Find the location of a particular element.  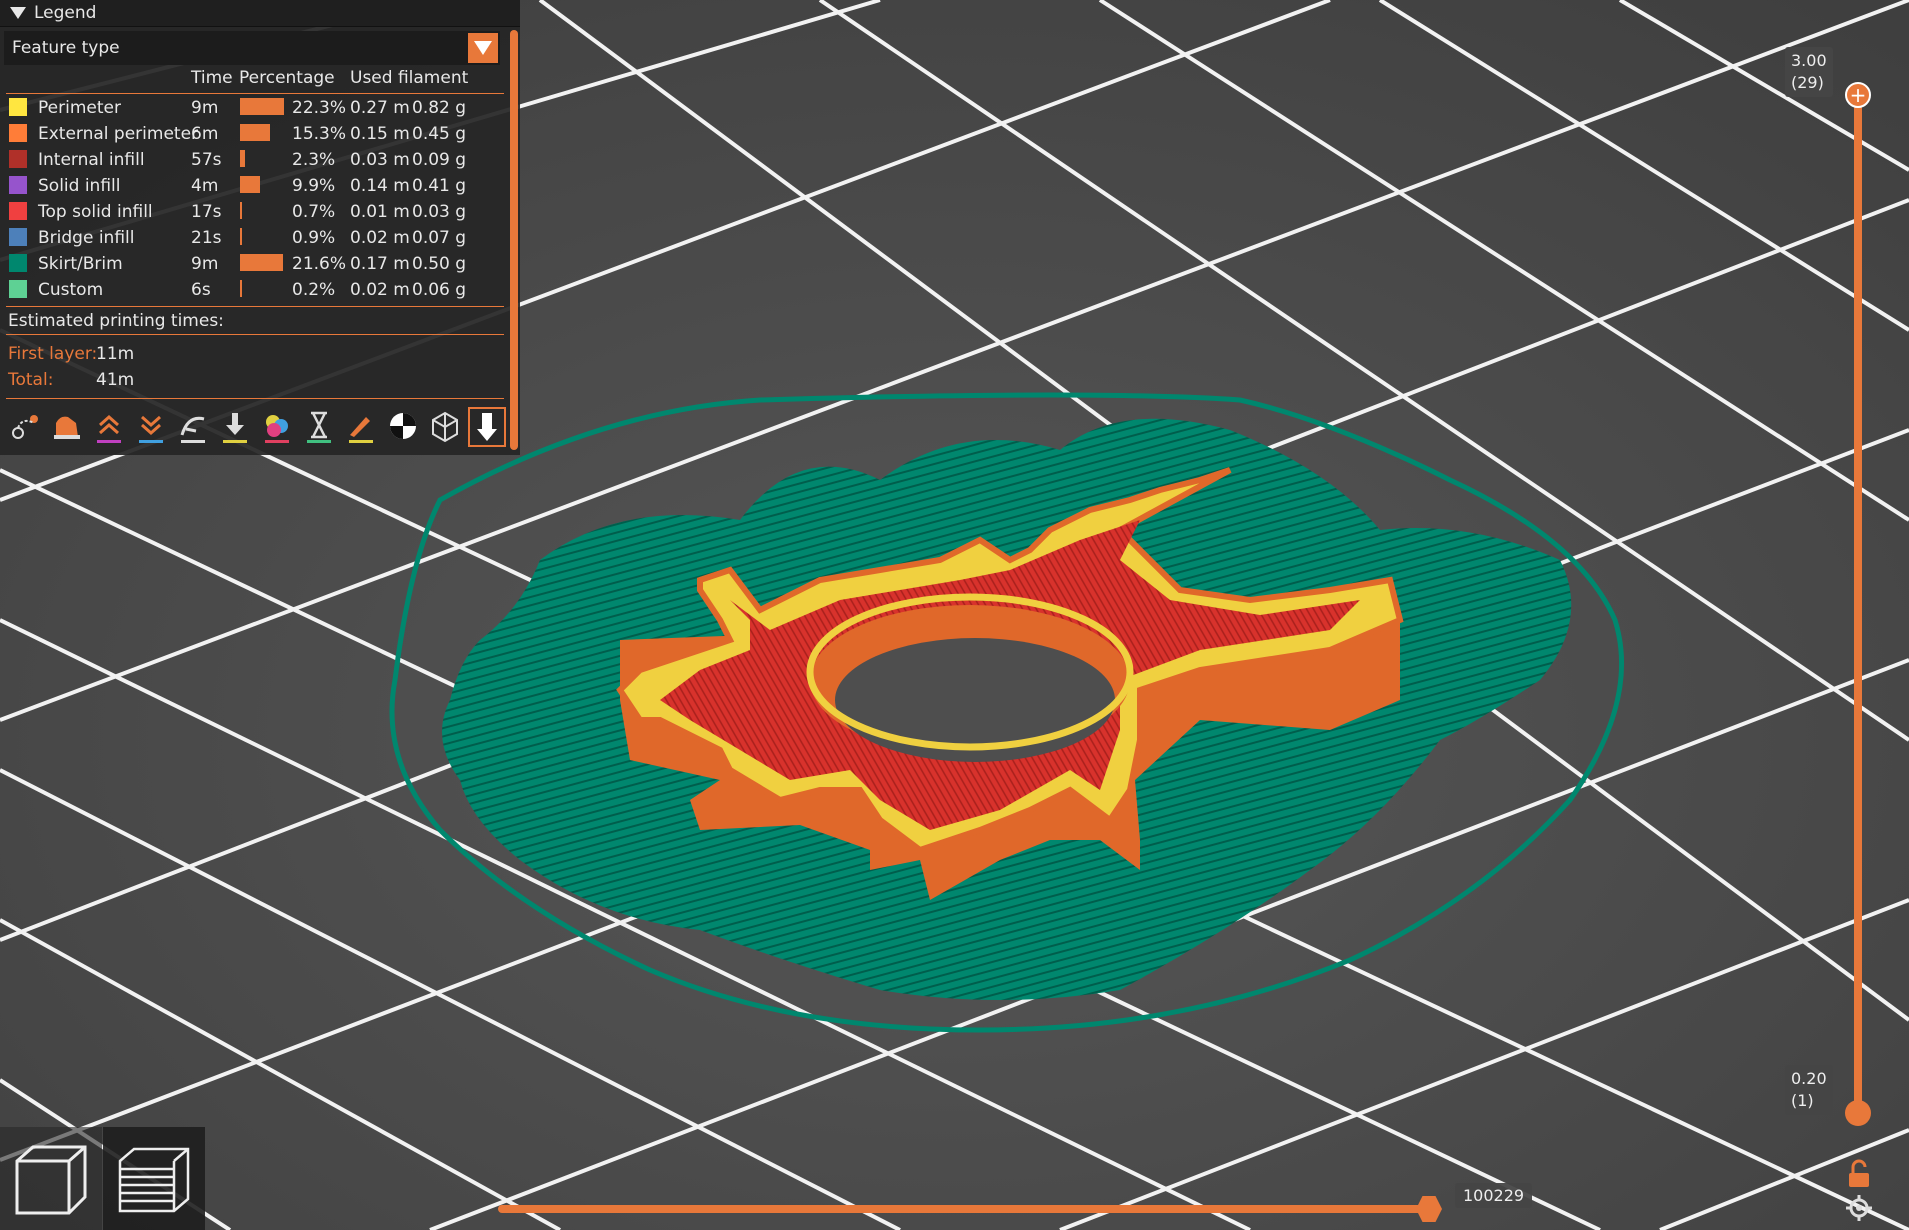

feature-name: Skirt/Brim is located at coordinates (80, 264).